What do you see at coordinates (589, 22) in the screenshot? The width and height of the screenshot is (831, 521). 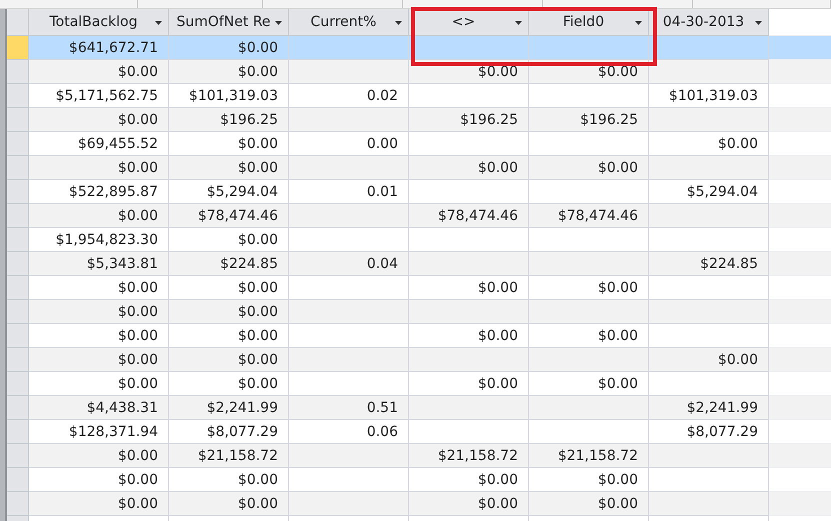 I see `column-header: Field0` at bounding box center [589, 22].